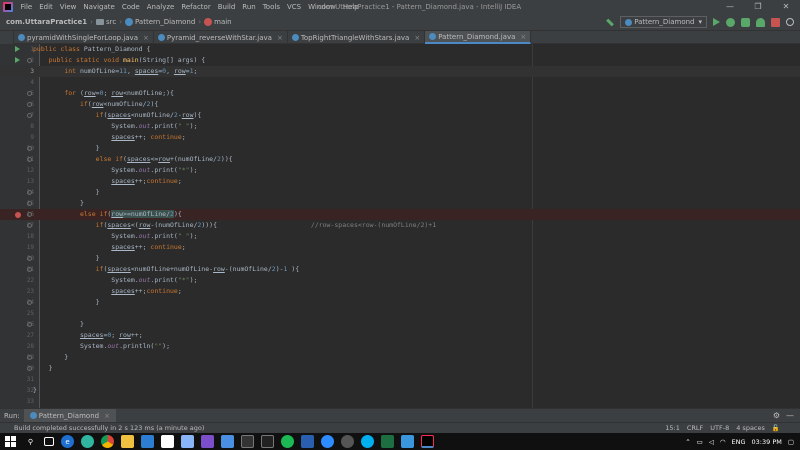  I want to click on tab-top-right-triangle: TopRightTriangleWithStars.java ×, so click(357, 37).